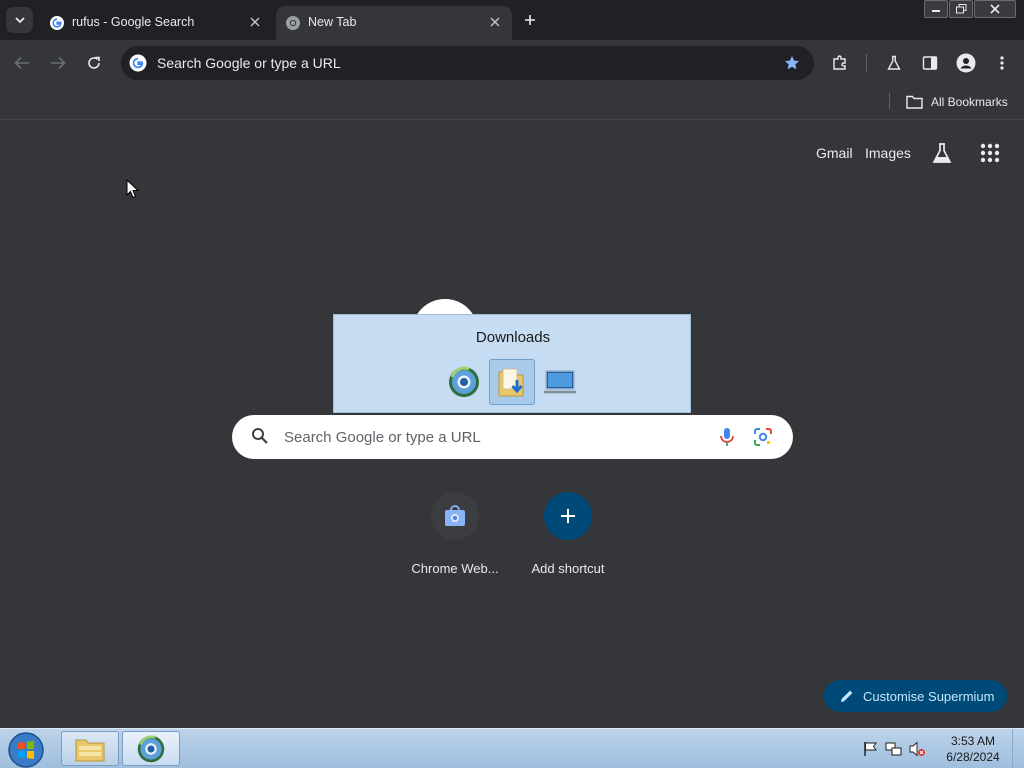  Describe the element at coordinates (929, 696) in the screenshot. I see `customise-label: Customise Supermium` at that location.